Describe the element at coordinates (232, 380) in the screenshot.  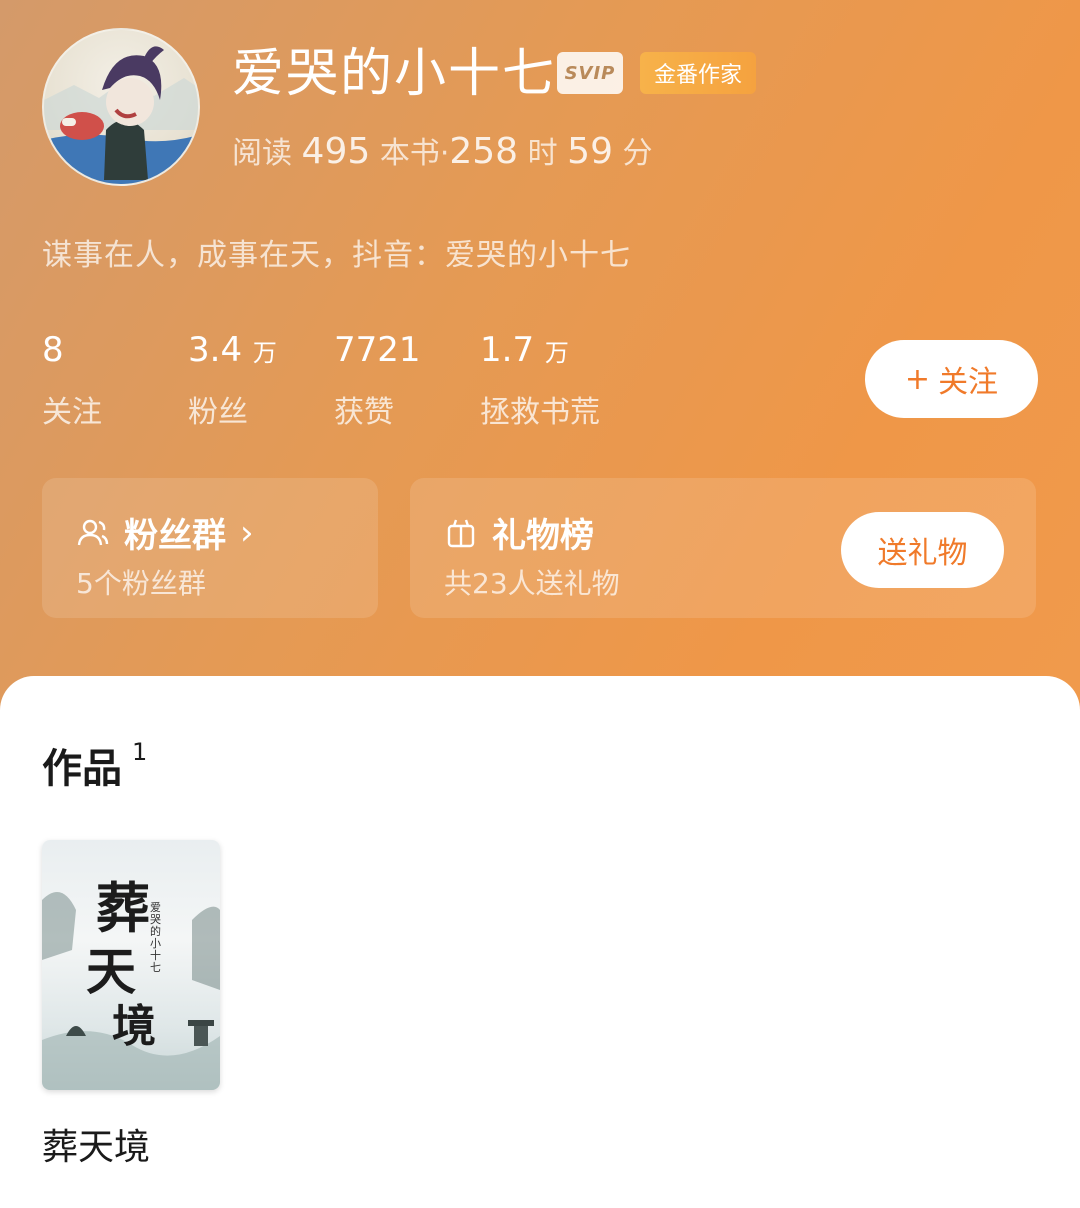
I see `stat-fans: 3.4 万 粉丝` at that location.